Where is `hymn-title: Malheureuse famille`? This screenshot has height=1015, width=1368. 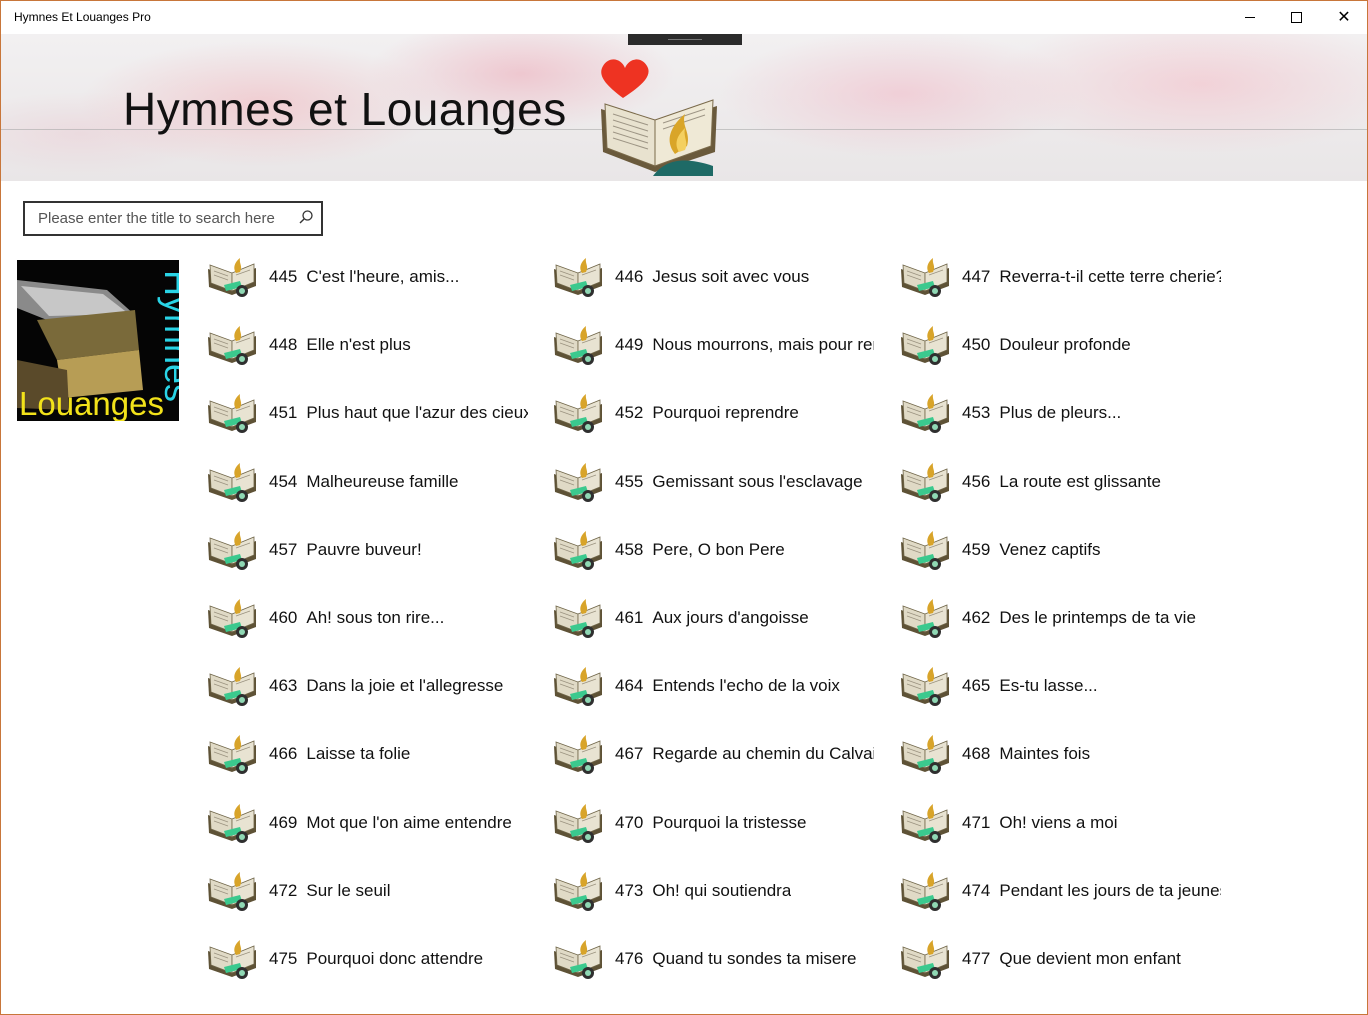 hymn-title: Malheureuse famille is located at coordinates (382, 481).